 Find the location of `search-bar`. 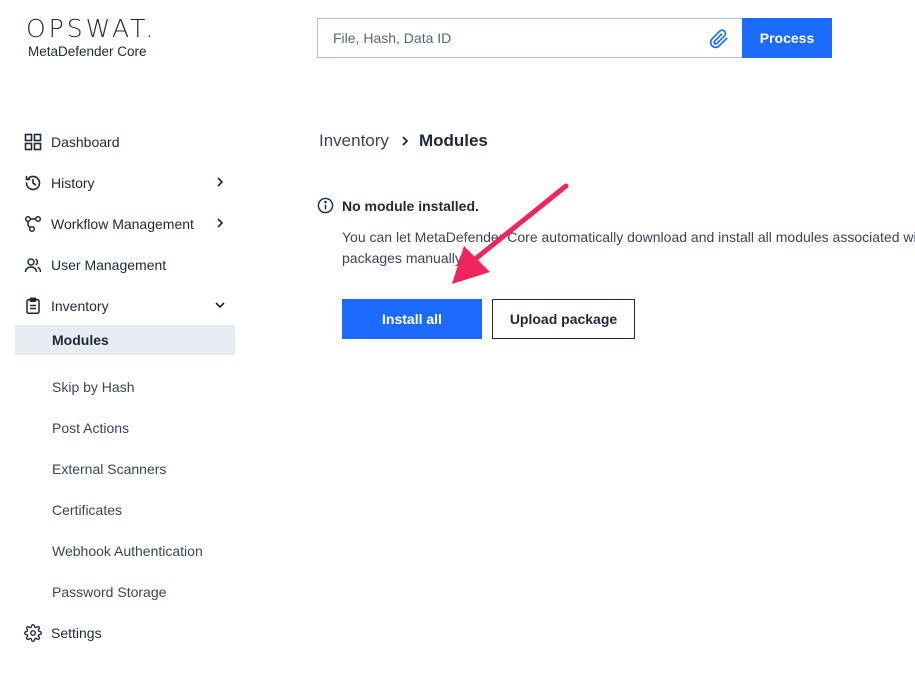

search-bar is located at coordinates (530, 38).